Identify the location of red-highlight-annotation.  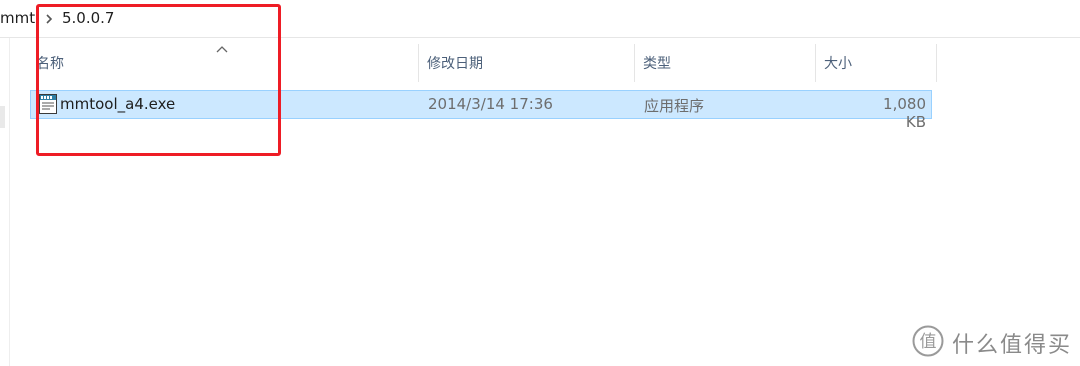
(158, 80).